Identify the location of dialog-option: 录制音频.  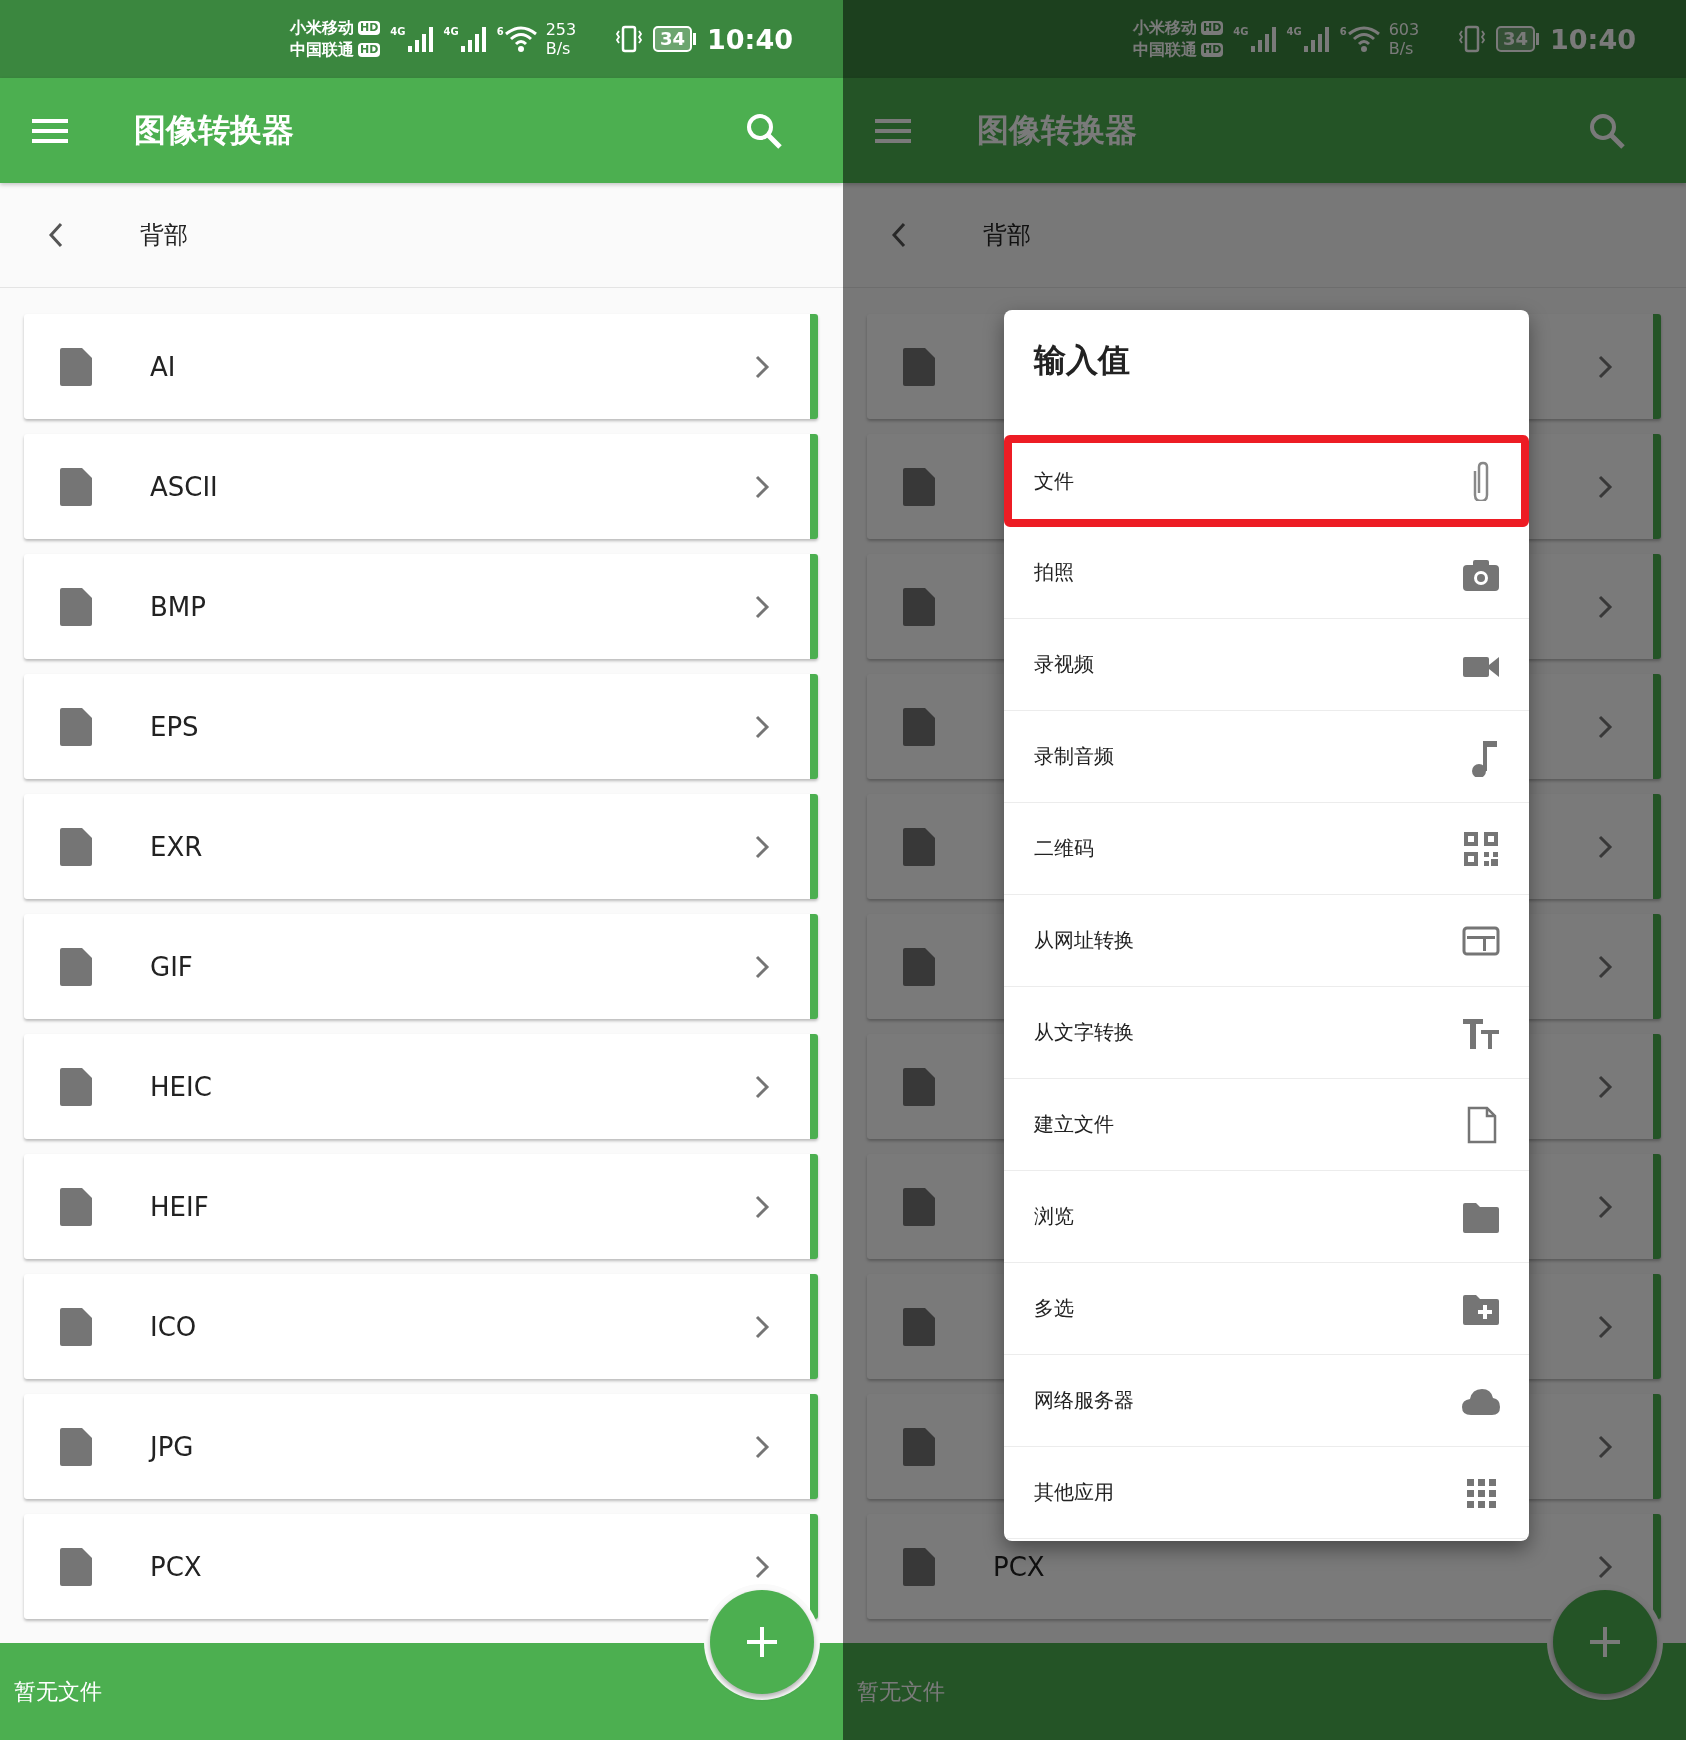
(1266, 757).